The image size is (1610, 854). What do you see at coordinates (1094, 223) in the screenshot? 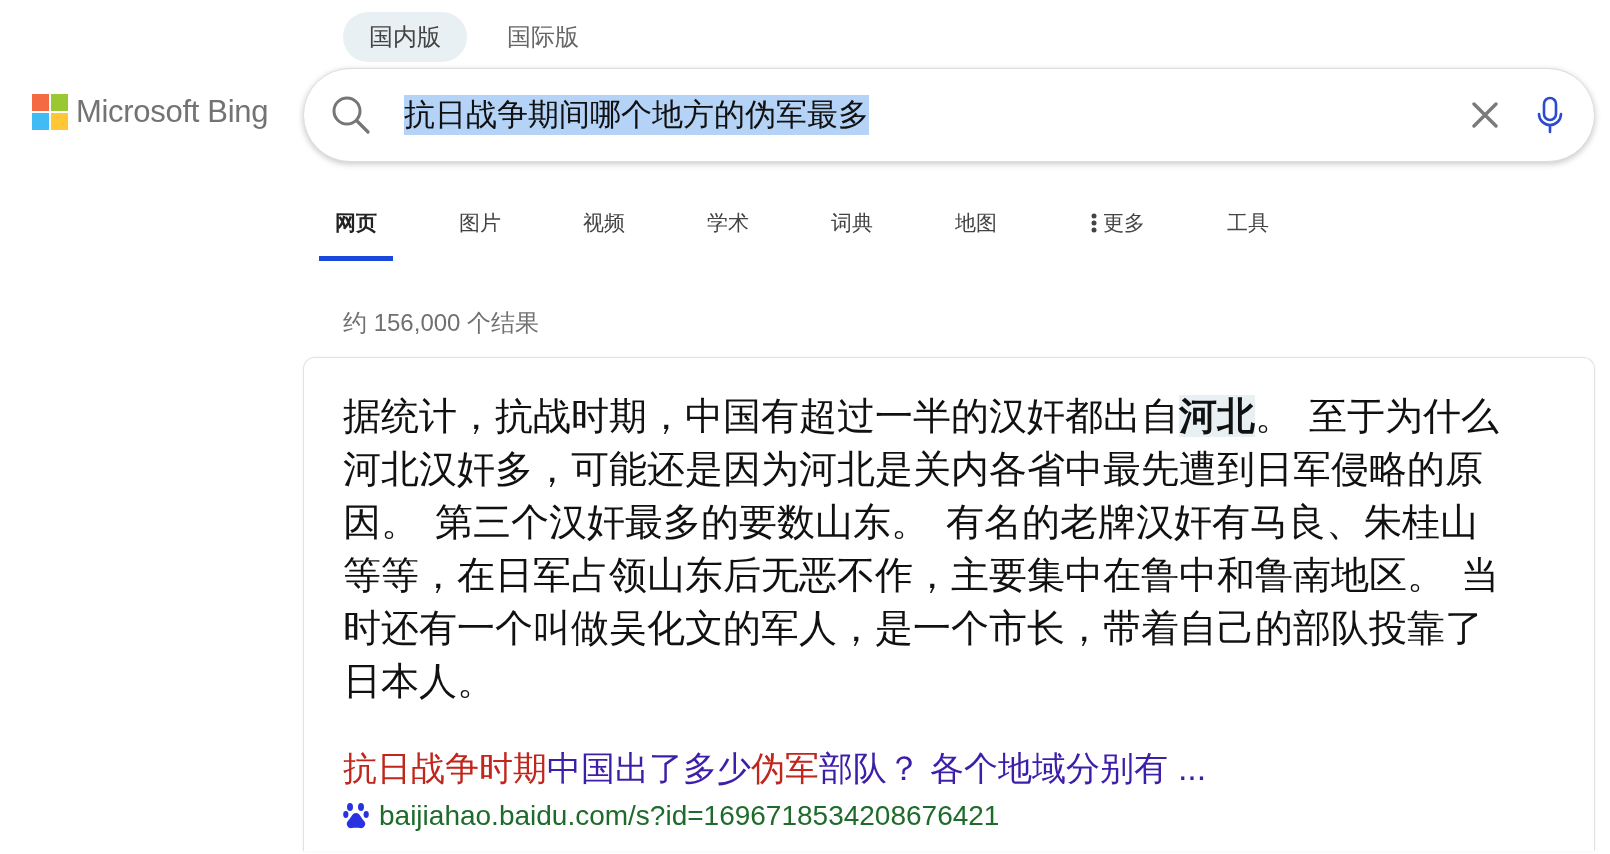
I see `more-dots-icon` at bounding box center [1094, 223].